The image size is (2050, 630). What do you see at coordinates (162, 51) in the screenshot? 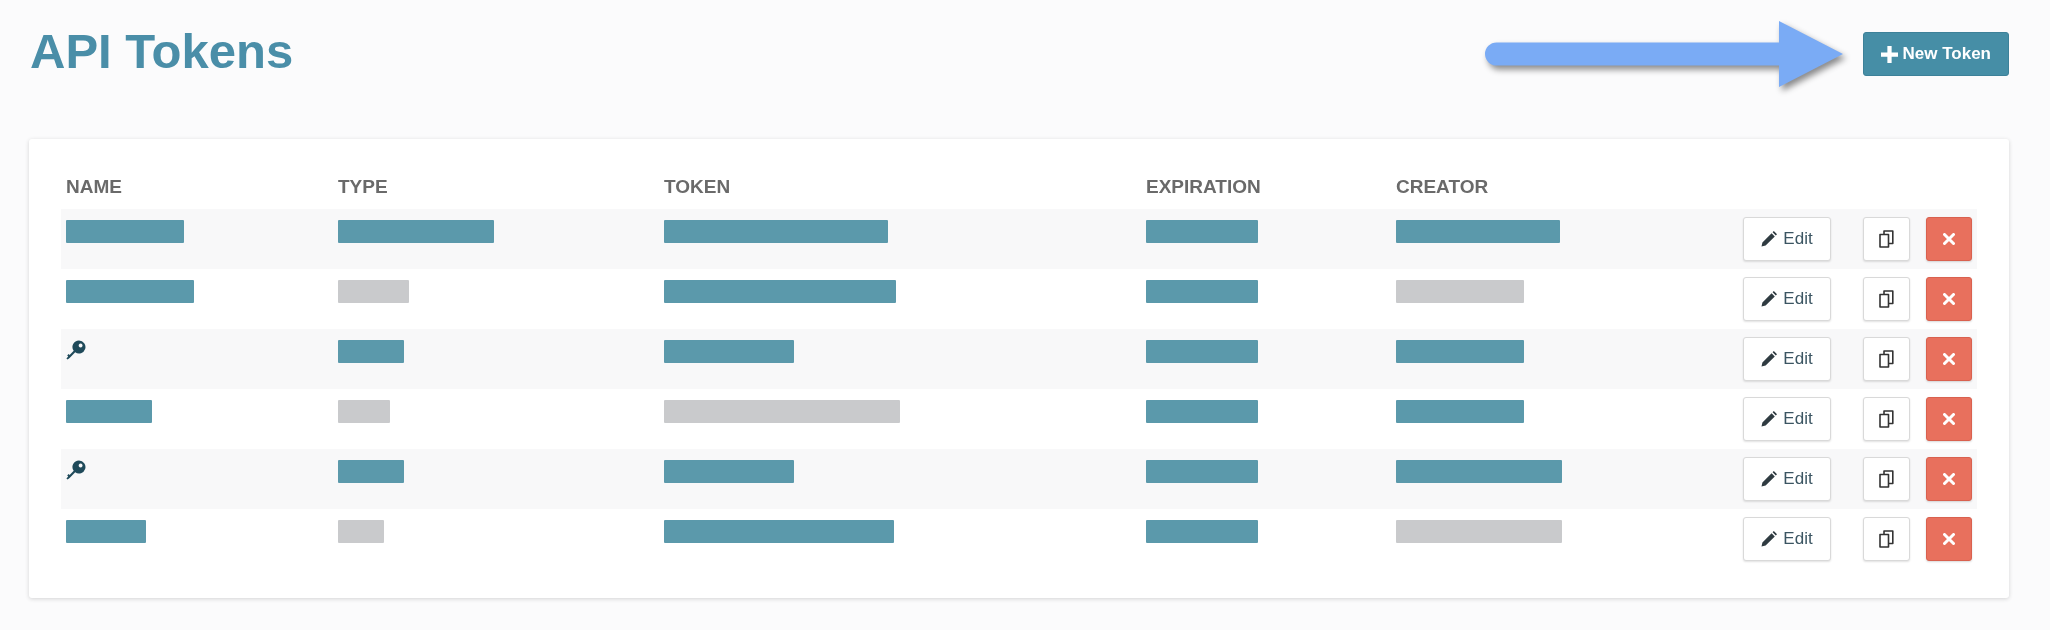
I see `page-title: API Tokens` at bounding box center [162, 51].